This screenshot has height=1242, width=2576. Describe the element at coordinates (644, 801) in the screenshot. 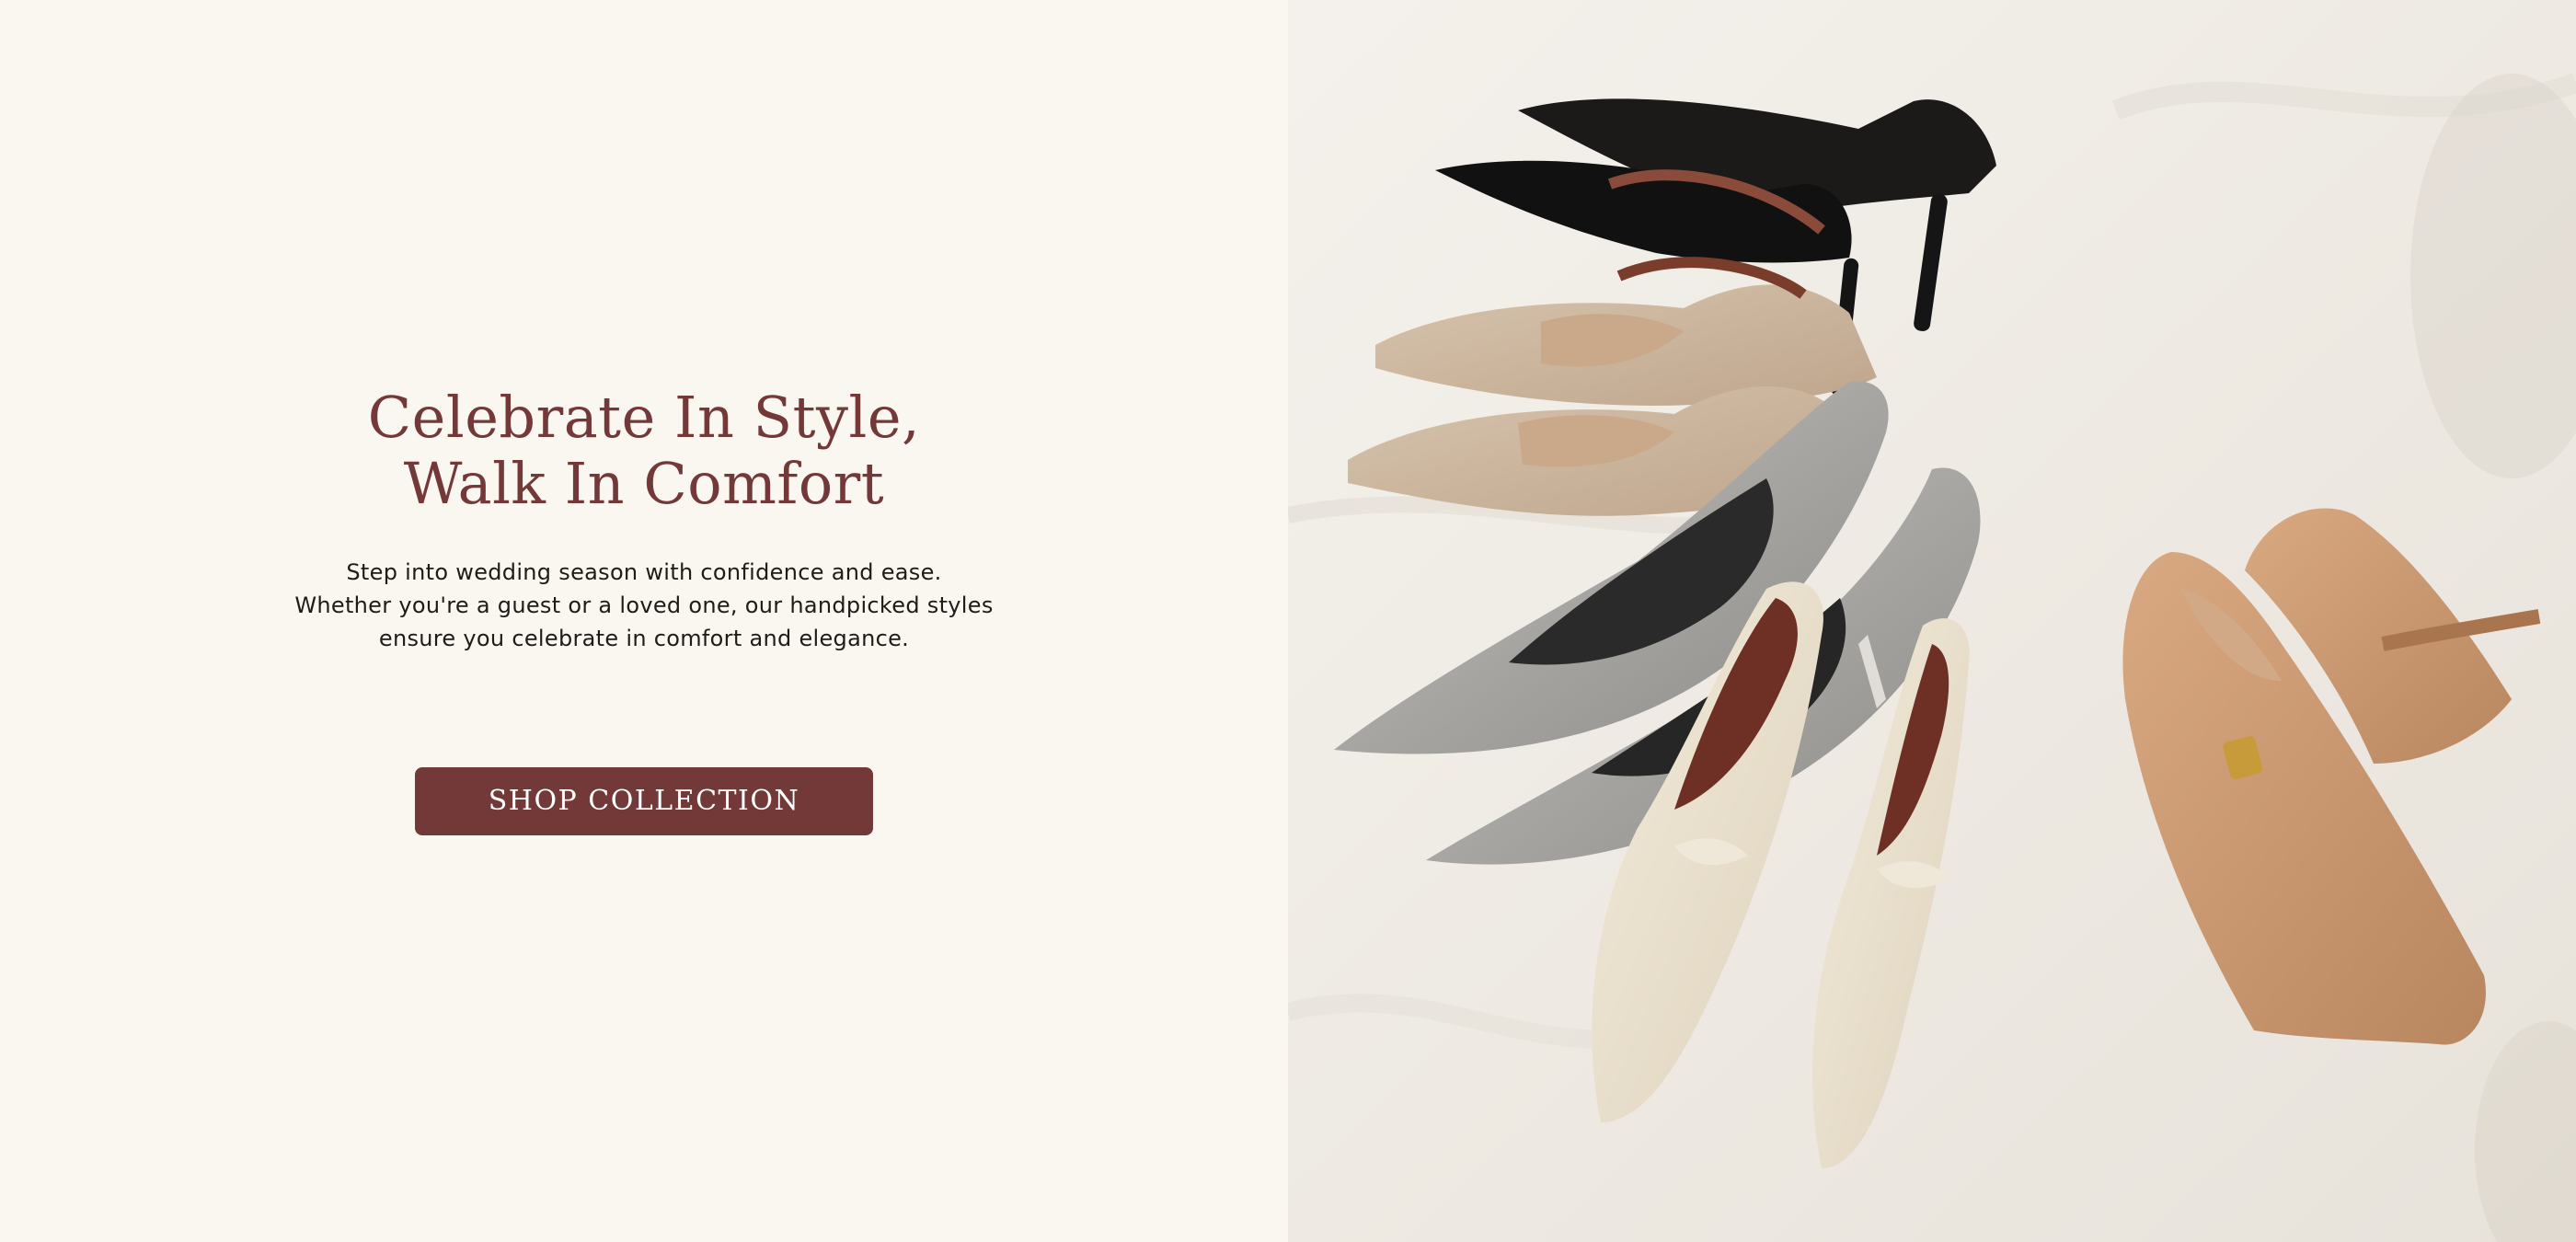

I see `shop-collection-button: SHOP COLLECTION` at that location.